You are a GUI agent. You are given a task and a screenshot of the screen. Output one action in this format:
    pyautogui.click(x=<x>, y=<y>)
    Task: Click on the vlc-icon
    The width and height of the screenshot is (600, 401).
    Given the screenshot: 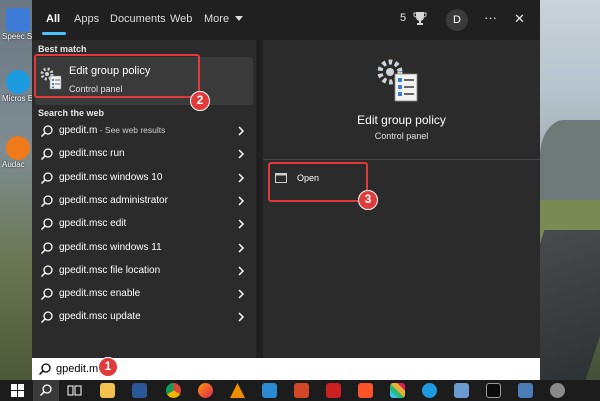 What is the action you would take?
    pyautogui.click(x=237, y=390)
    